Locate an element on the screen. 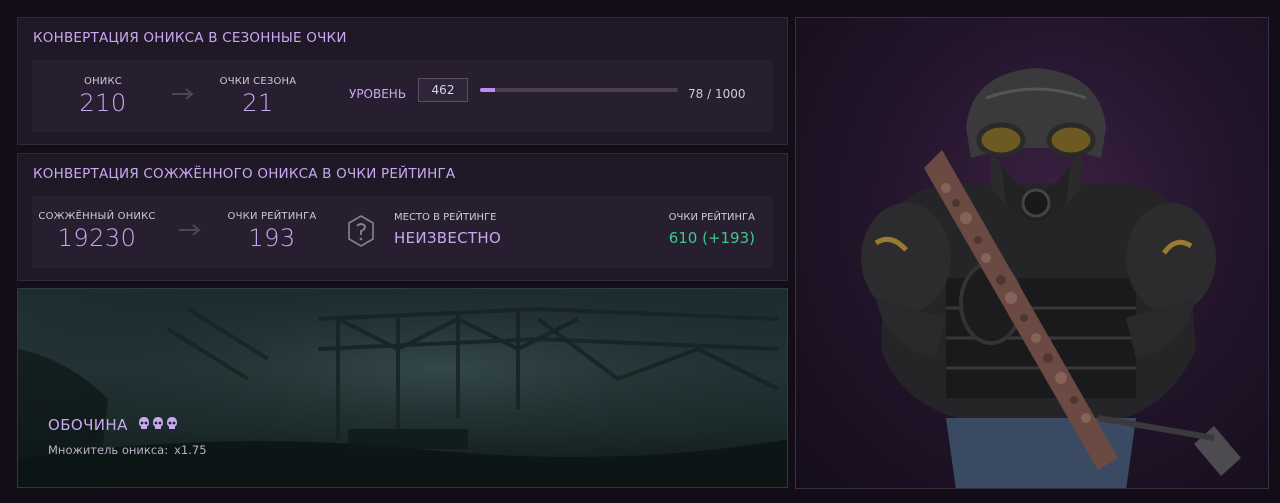 The width and height of the screenshot is (1280, 503). season-points-stat: ОЧКИ СЕЗОНА 21 is located at coordinates (258, 96).